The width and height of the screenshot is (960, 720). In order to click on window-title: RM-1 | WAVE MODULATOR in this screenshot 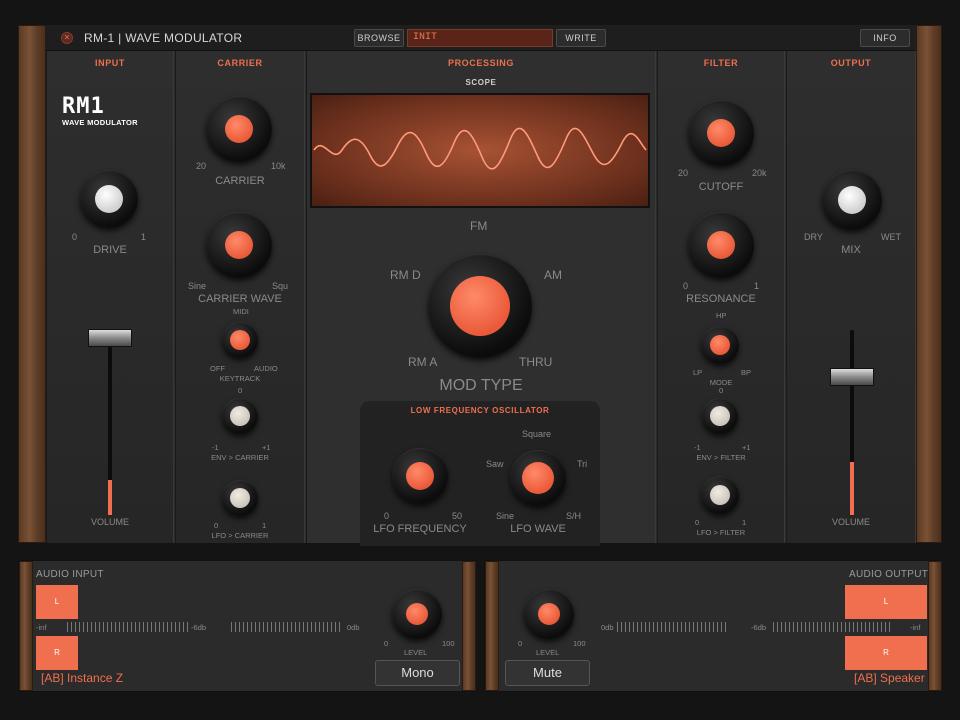, I will do `click(163, 38)`.